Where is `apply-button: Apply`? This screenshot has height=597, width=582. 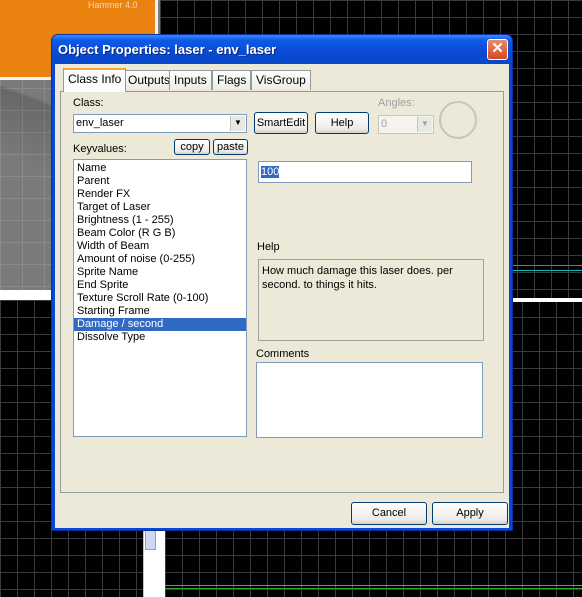
apply-button: Apply is located at coordinates (470, 513).